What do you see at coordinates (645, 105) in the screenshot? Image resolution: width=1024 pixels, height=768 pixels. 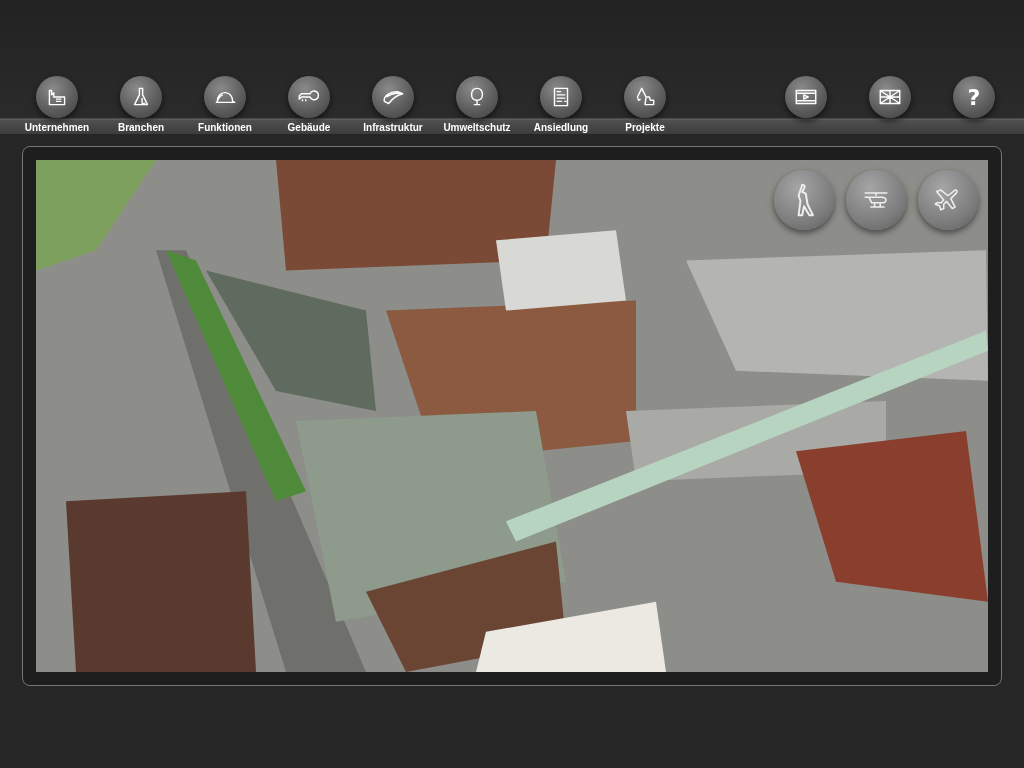 I see `nav-button: Projekte` at bounding box center [645, 105].